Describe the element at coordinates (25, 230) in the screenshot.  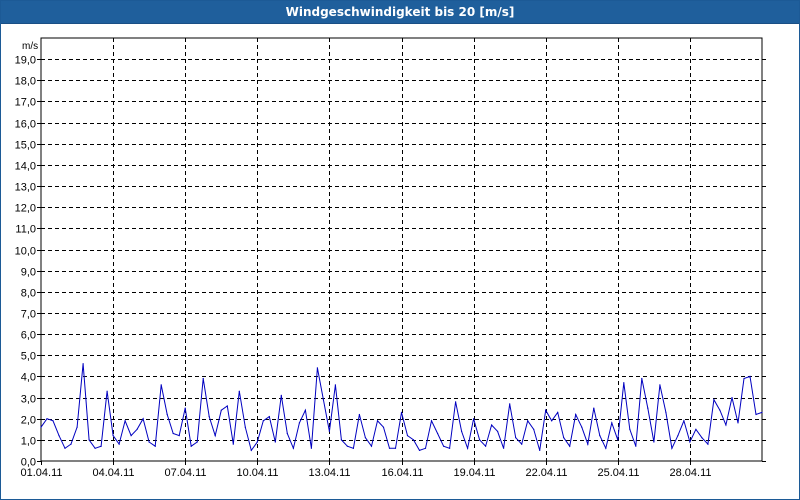
I see `y-tick-label: 11,0` at that location.